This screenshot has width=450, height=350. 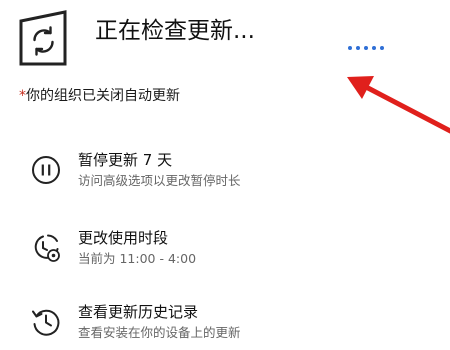 I want to click on progress-dots-indicator, so click(x=366, y=48).